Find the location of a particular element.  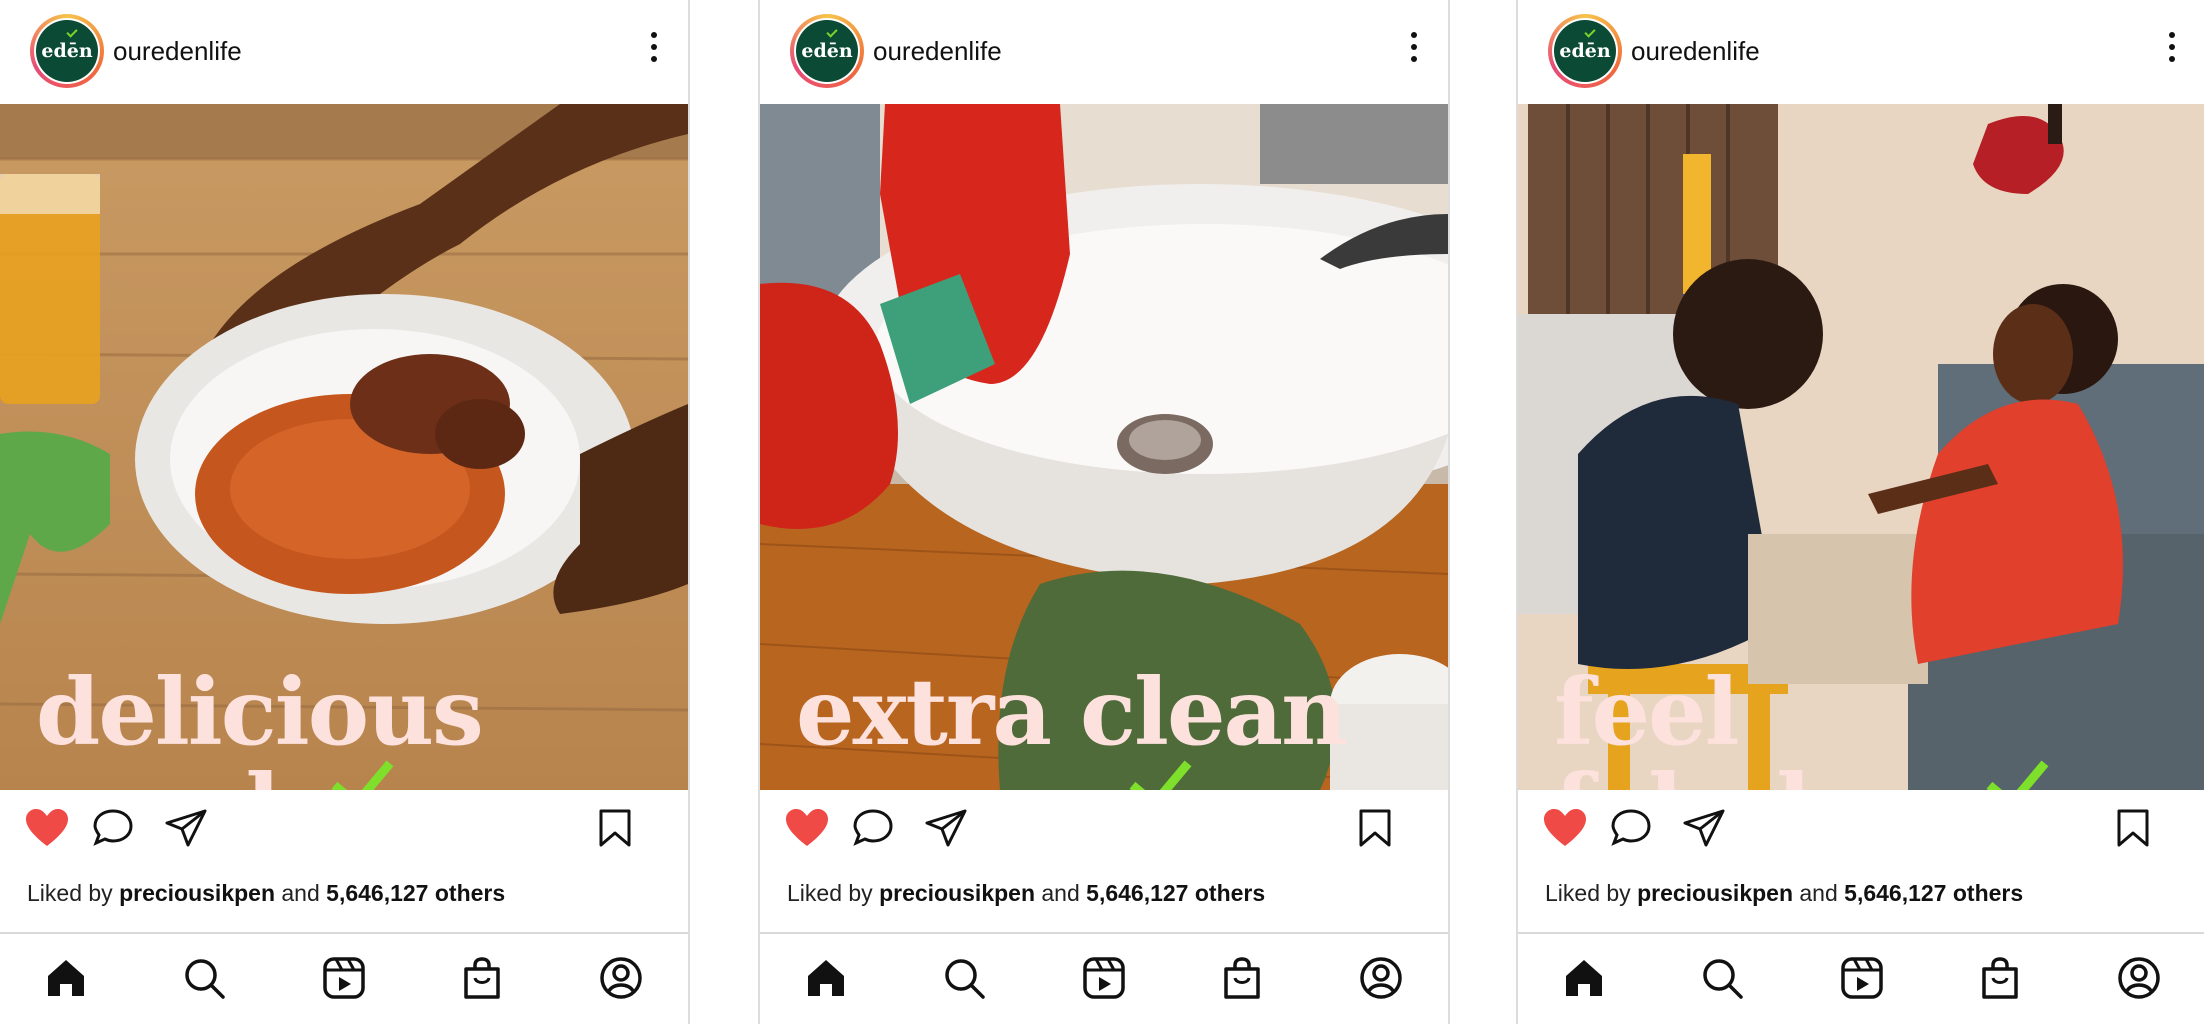

overlay-line-2: fabulous is located at coordinates (1769, 772).